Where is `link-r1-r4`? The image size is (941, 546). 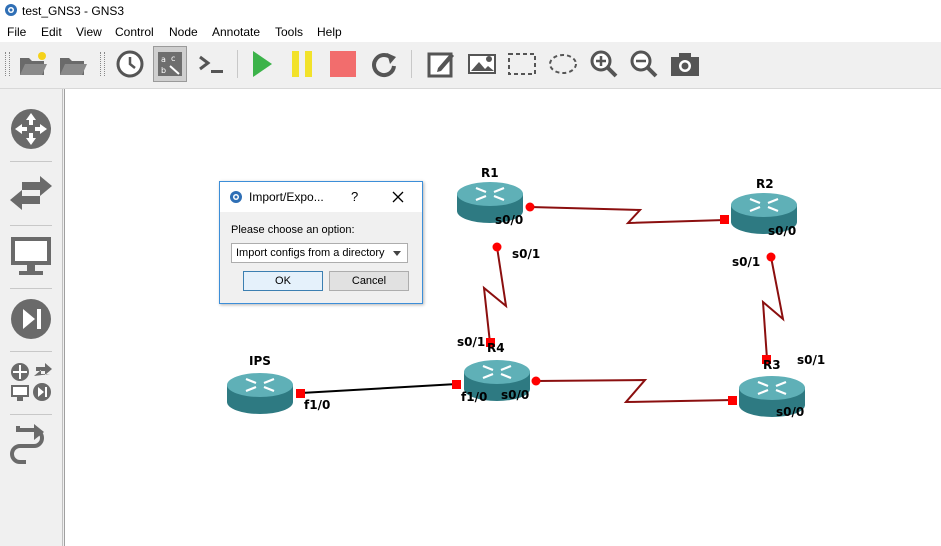 link-r1-r4 is located at coordinates (495, 295).